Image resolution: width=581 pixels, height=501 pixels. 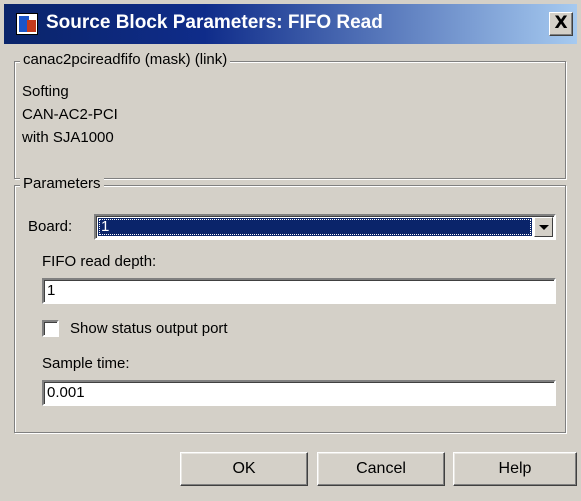 What do you see at coordinates (50, 226) in the screenshot?
I see `board-label: Board:` at bounding box center [50, 226].